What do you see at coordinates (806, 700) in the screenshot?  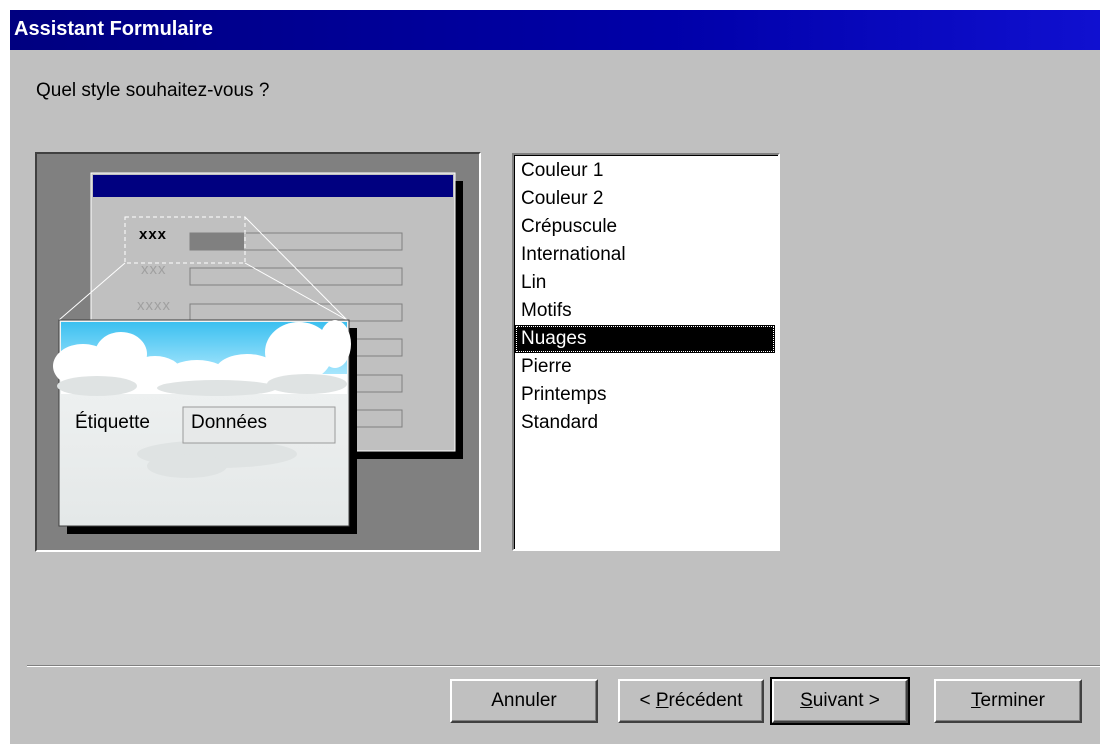 I see `next-button-mnemonic: S` at bounding box center [806, 700].